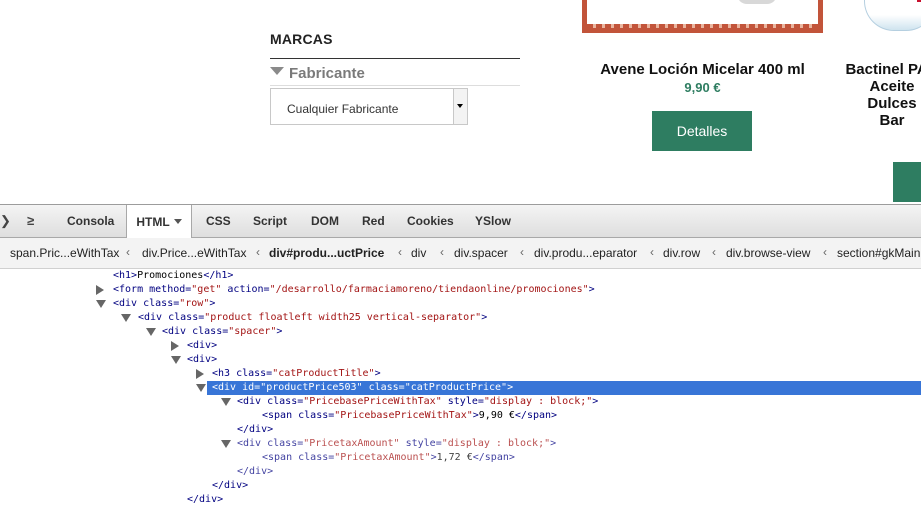 This screenshot has height=511, width=921. I want to click on manufacturer-select-value: Cualquier Fabricante, so click(343, 109).